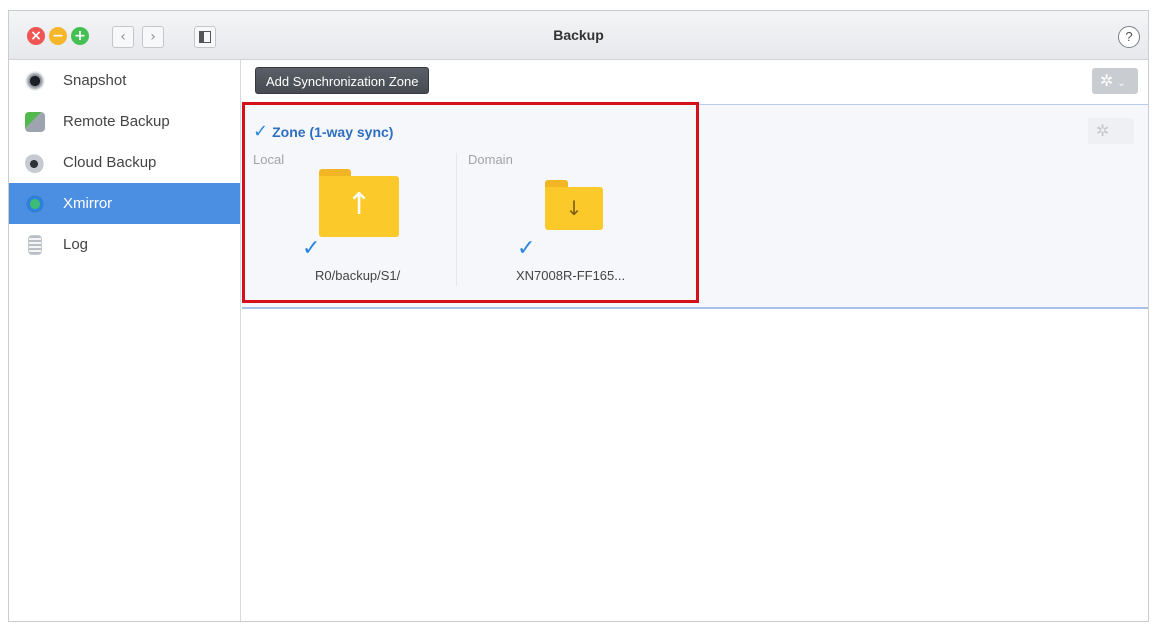  What do you see at coordinates (490, 159) in the screenshot?
I see `domain-column-label: Domain` at bounding box center [490, 159].